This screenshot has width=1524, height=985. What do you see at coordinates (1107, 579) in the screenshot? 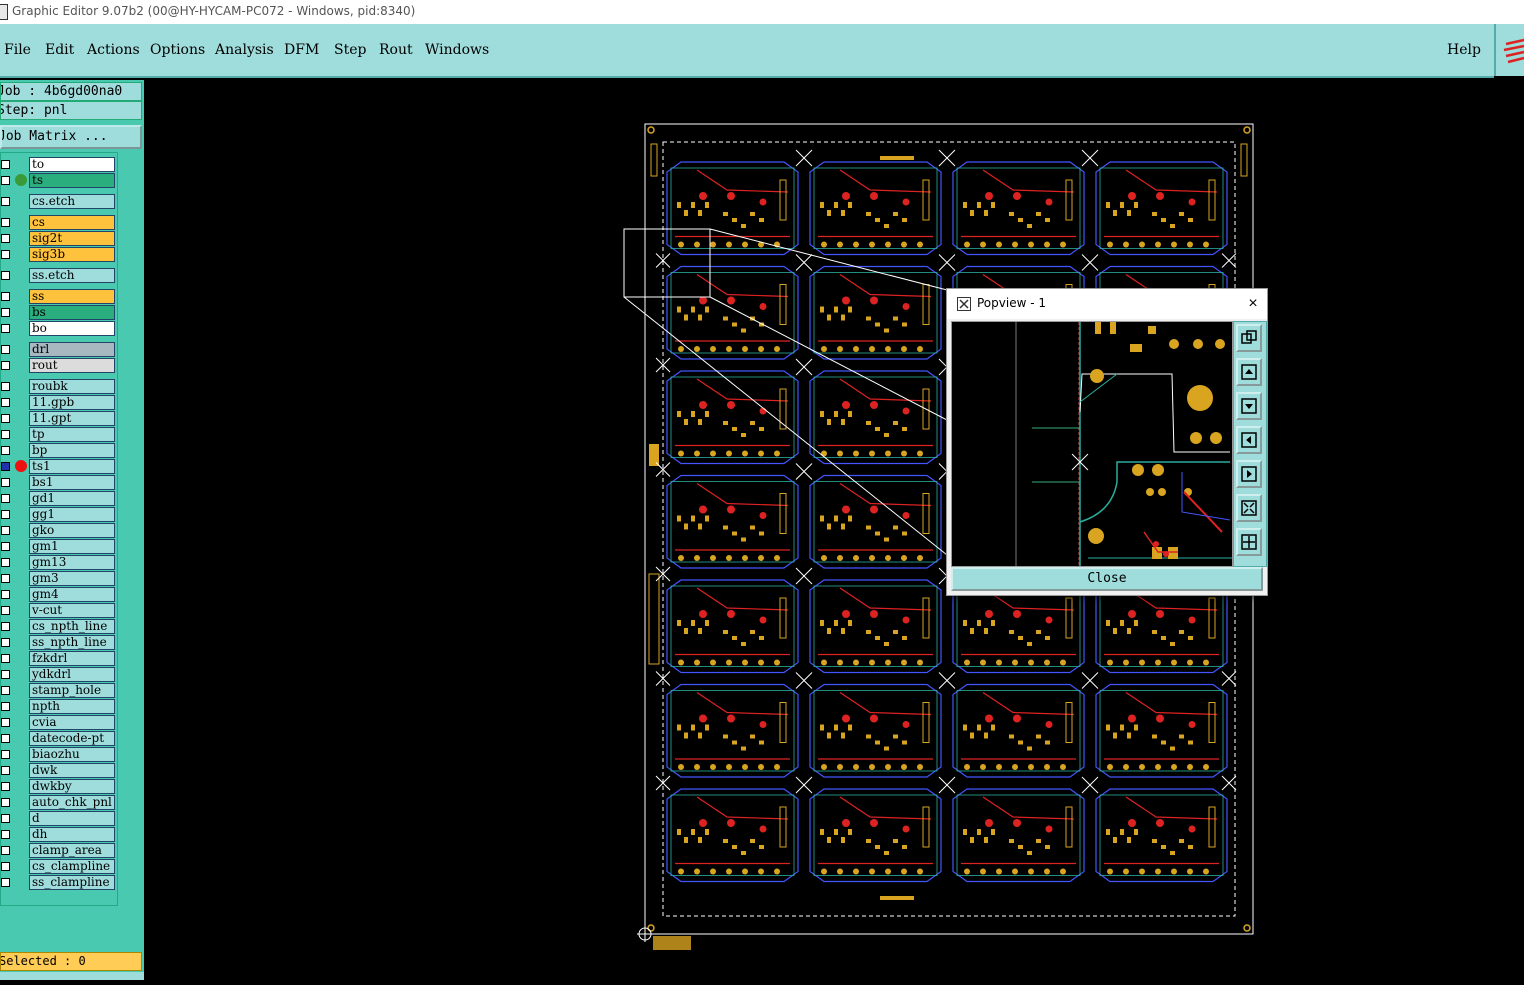
I see `popview-close-button: Close` at bounding box center [1107, 579].